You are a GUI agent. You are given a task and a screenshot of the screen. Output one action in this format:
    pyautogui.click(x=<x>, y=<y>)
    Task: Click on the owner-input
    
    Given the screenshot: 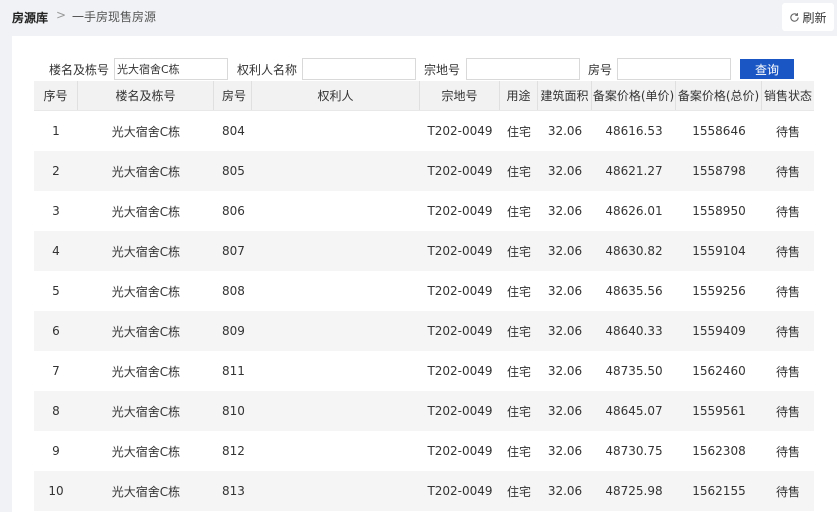 What is the action you would take?
    pyautogui.click(x=359, y=69)
    